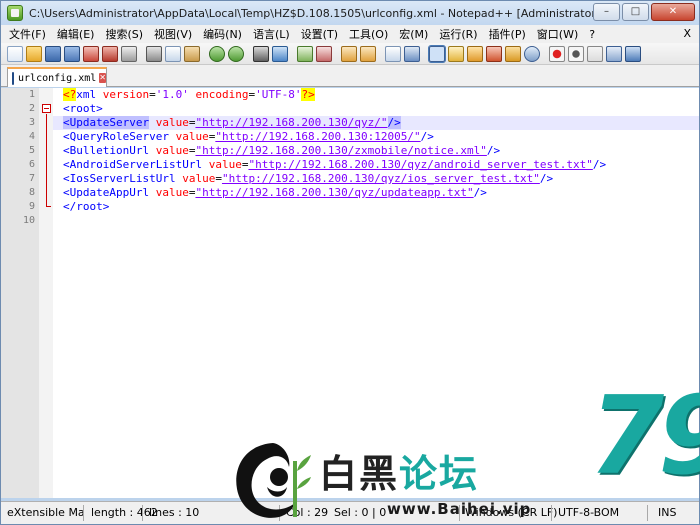 The image size is (700, 525). I want to click on code-line-2: <root>, so click(83, 109).